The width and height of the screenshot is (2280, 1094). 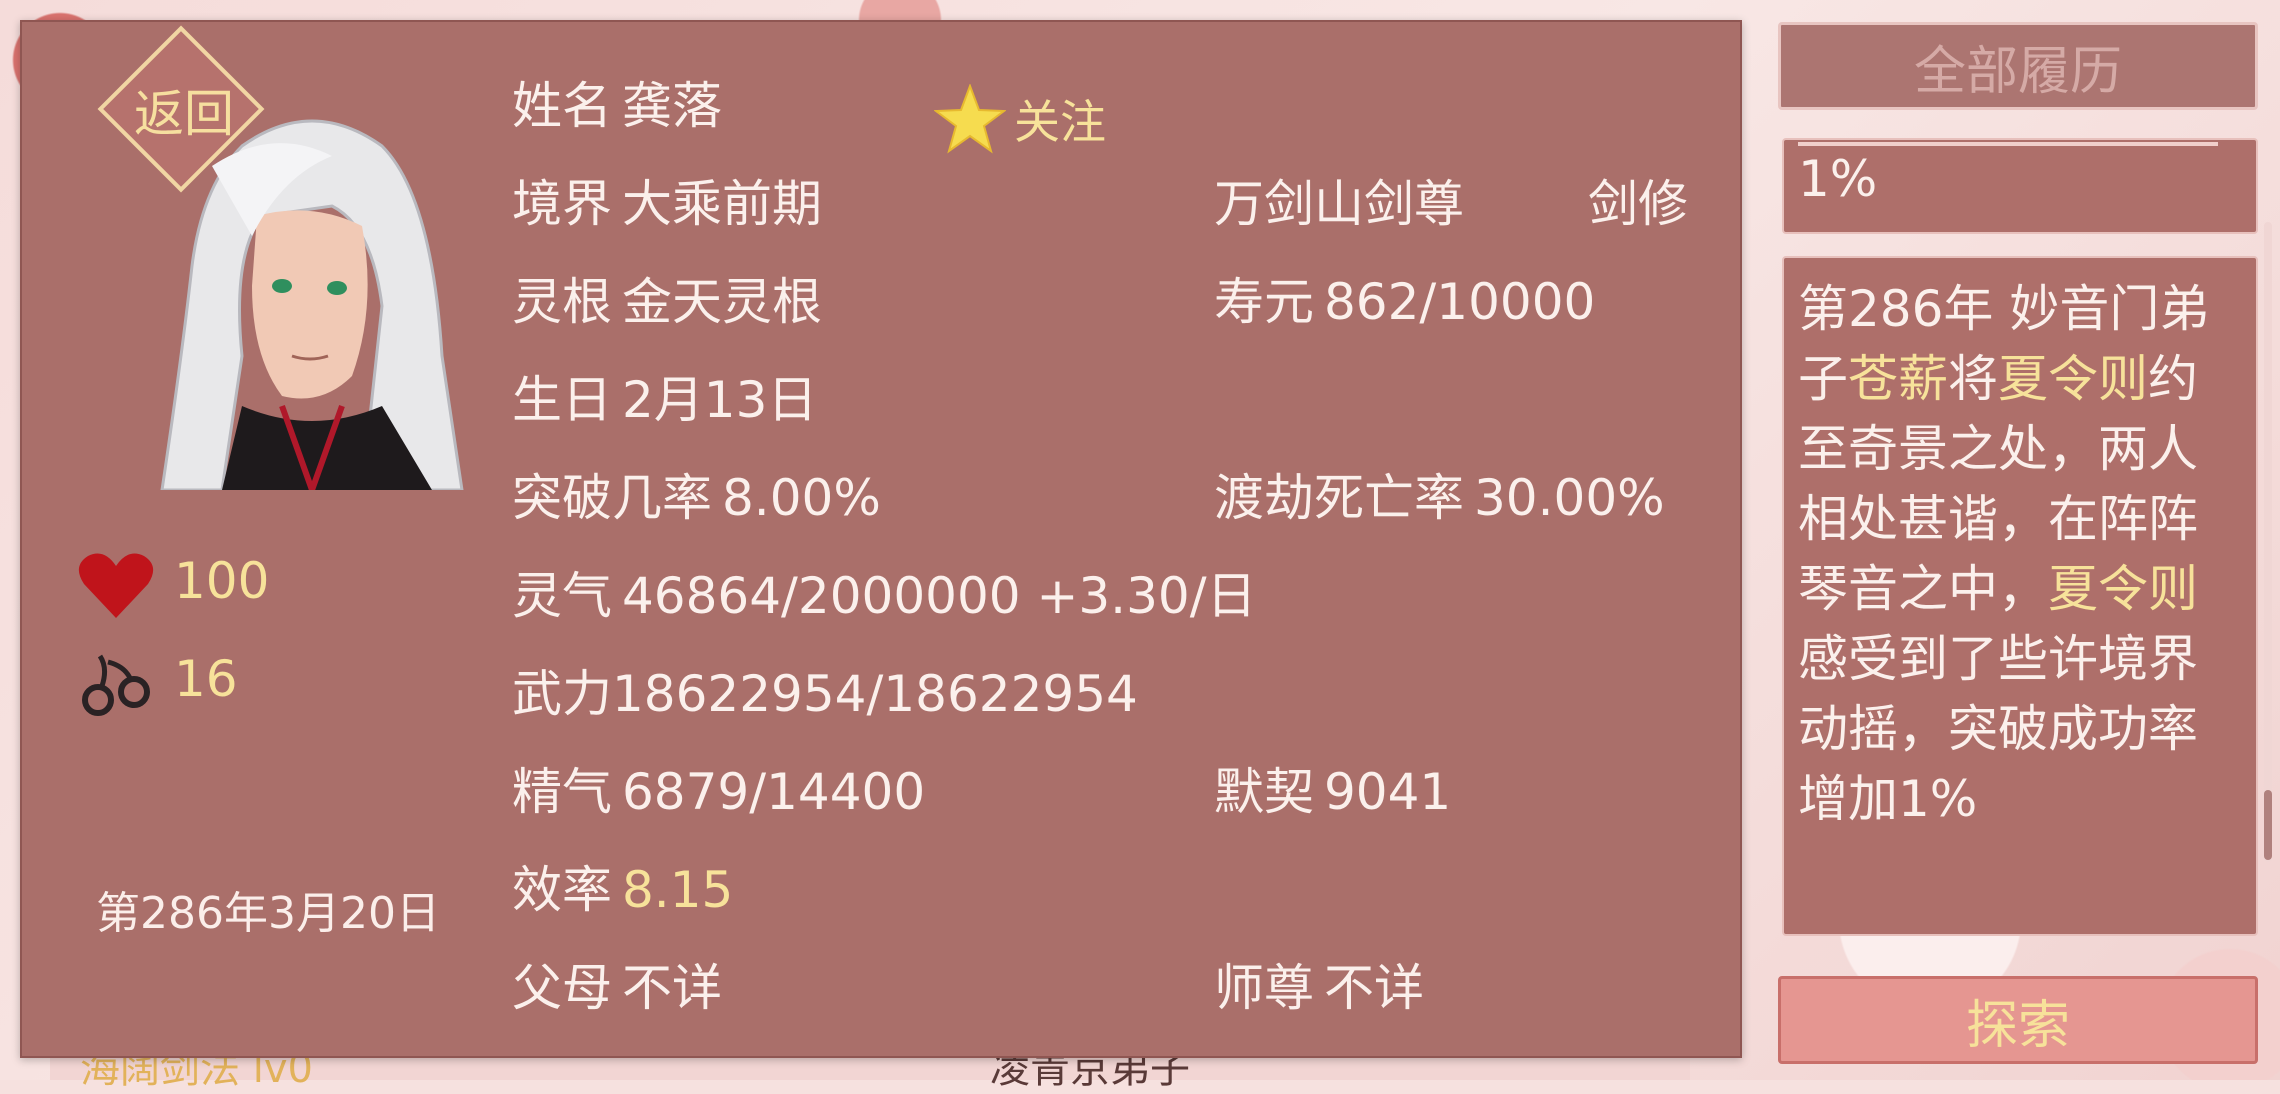 I want to click on field-efficiency-label: 效率, so click(x=562, y=890).